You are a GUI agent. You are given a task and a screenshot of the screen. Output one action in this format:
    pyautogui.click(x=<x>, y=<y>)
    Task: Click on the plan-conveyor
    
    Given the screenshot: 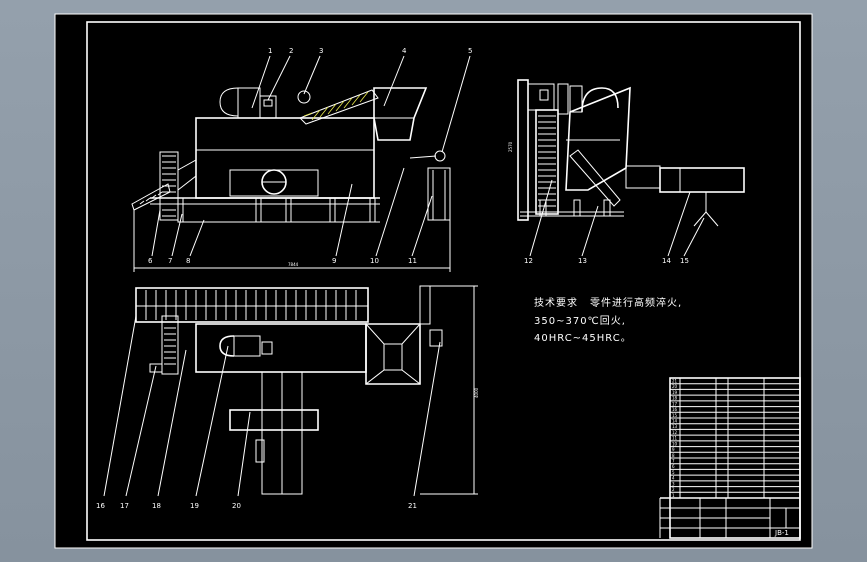 What is the action you would take?
    pyautogui.click(x=252, y=305)
    